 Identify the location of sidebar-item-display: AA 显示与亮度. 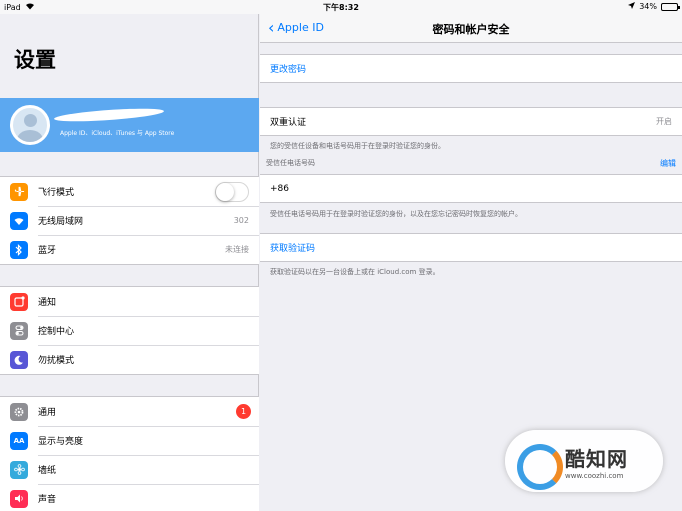
(129, 440).